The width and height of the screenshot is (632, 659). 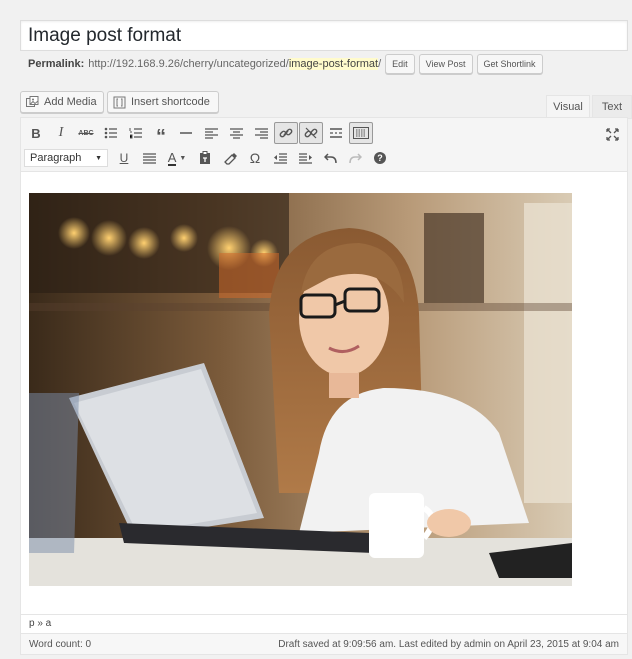 I want to click on toolbar-row-1: B I ABC “, so click(x=199, y=134).